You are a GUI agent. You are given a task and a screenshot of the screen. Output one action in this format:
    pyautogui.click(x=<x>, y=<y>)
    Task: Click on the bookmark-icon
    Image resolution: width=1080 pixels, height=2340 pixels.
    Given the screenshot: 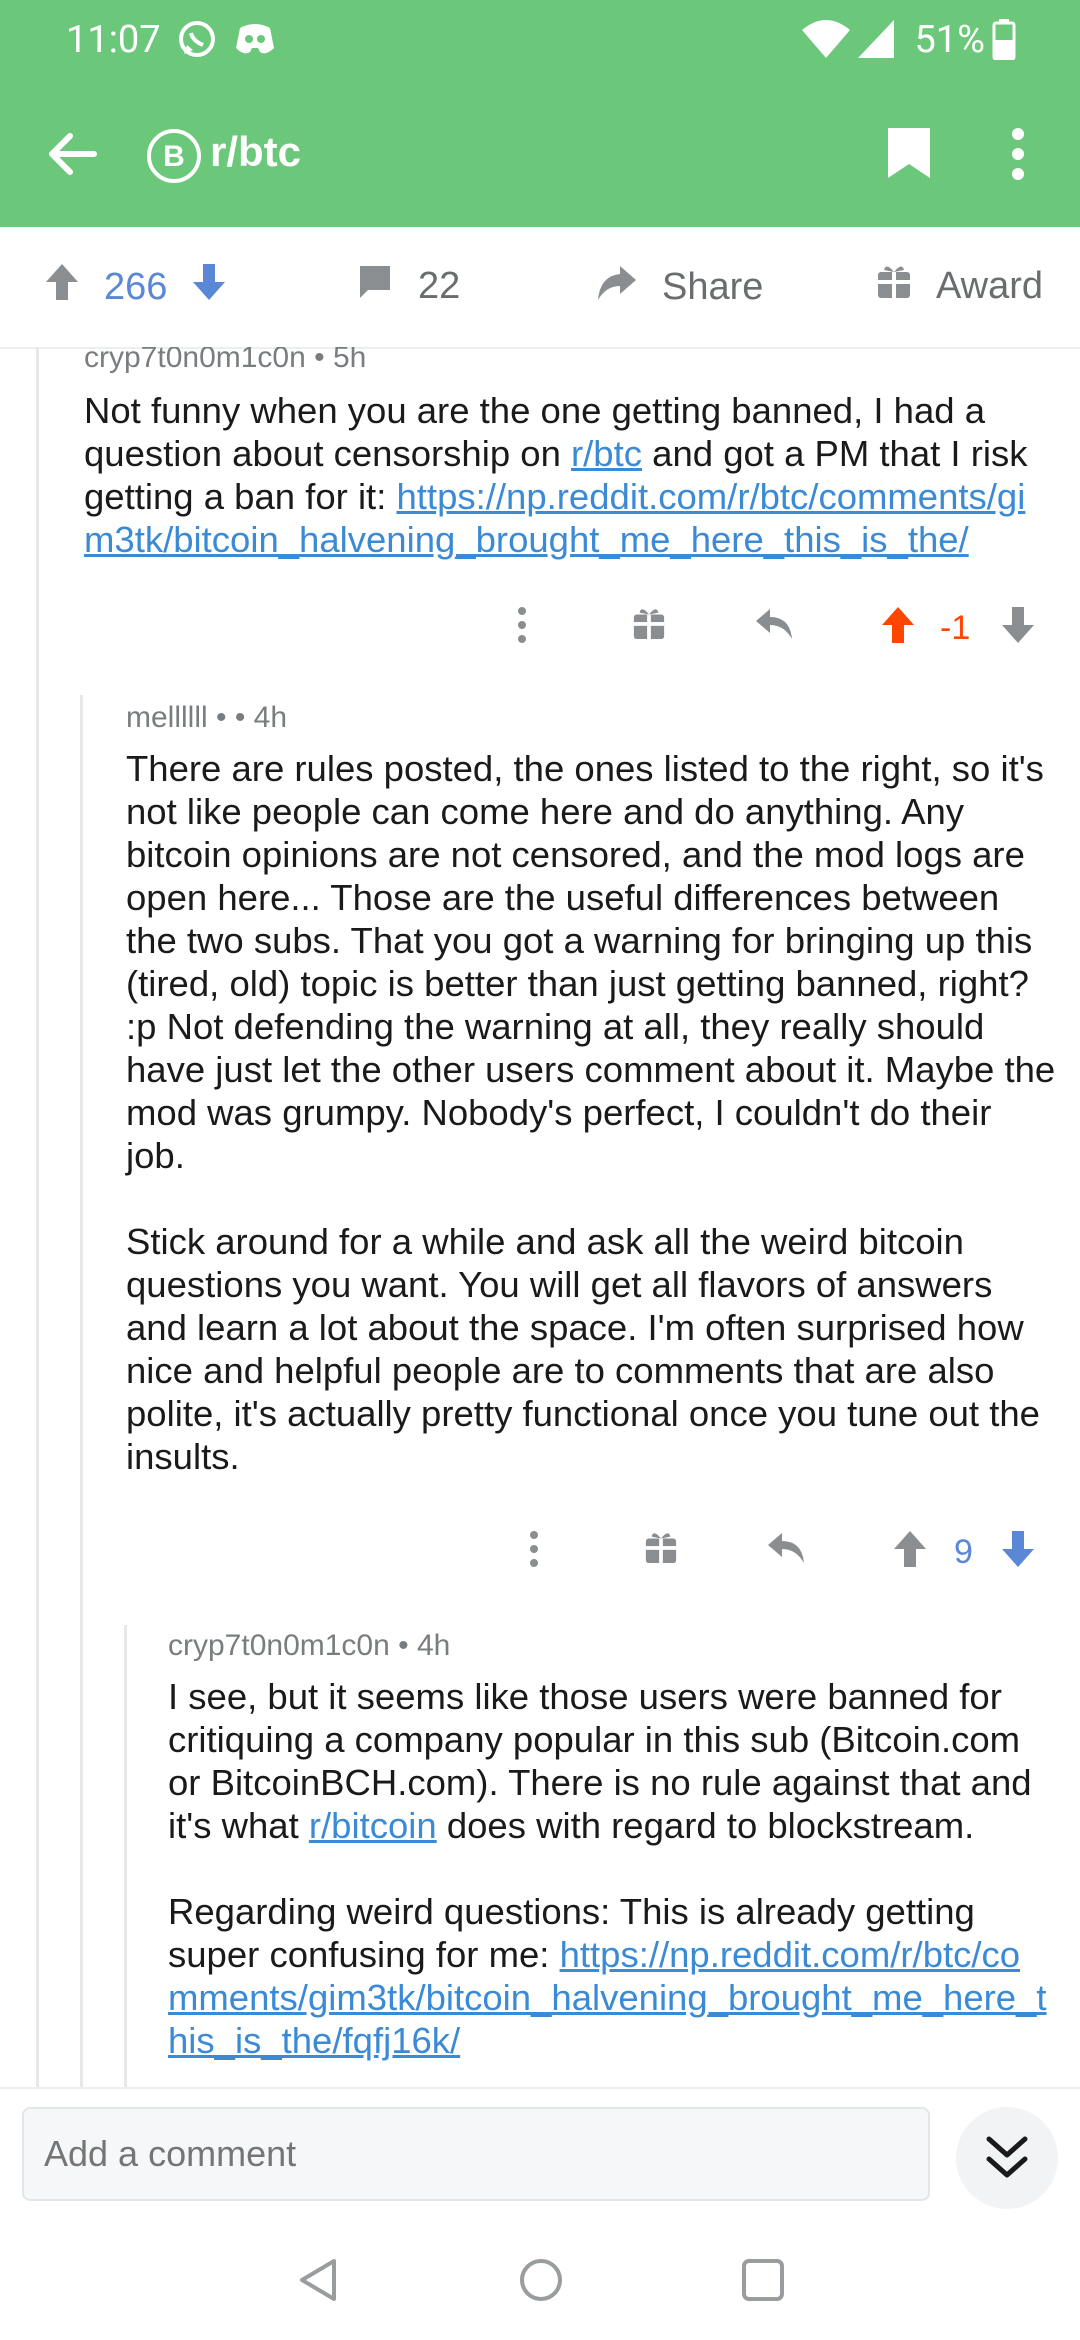 What is the action you would take?
    pyautogui.click(x=909, y=155)
    